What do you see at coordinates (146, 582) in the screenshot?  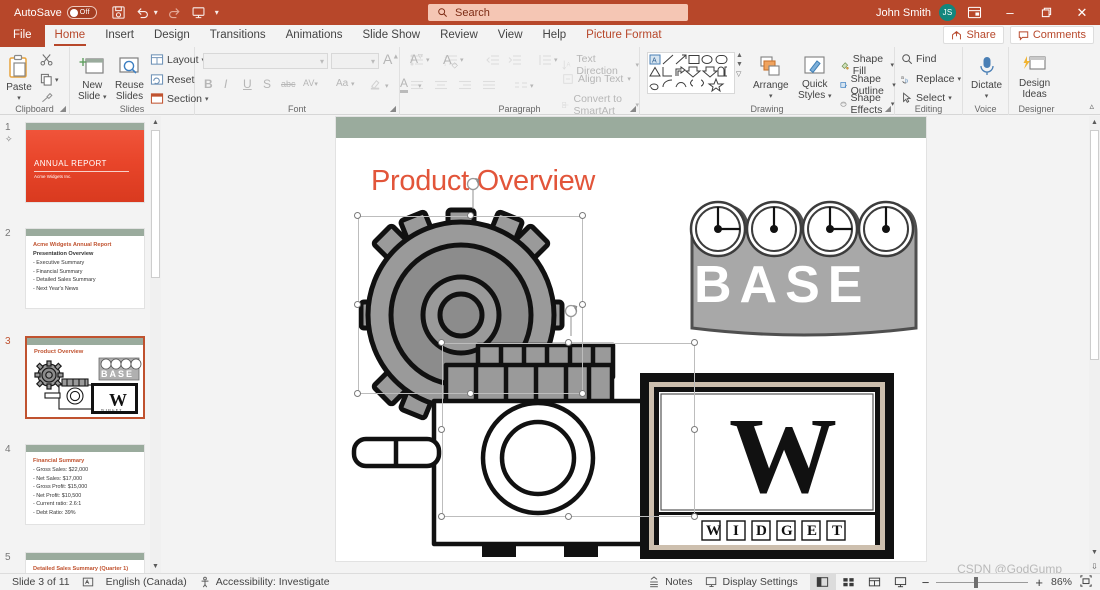 I see `language-indicator: English (Canada)` at bounding box center [146, 582].